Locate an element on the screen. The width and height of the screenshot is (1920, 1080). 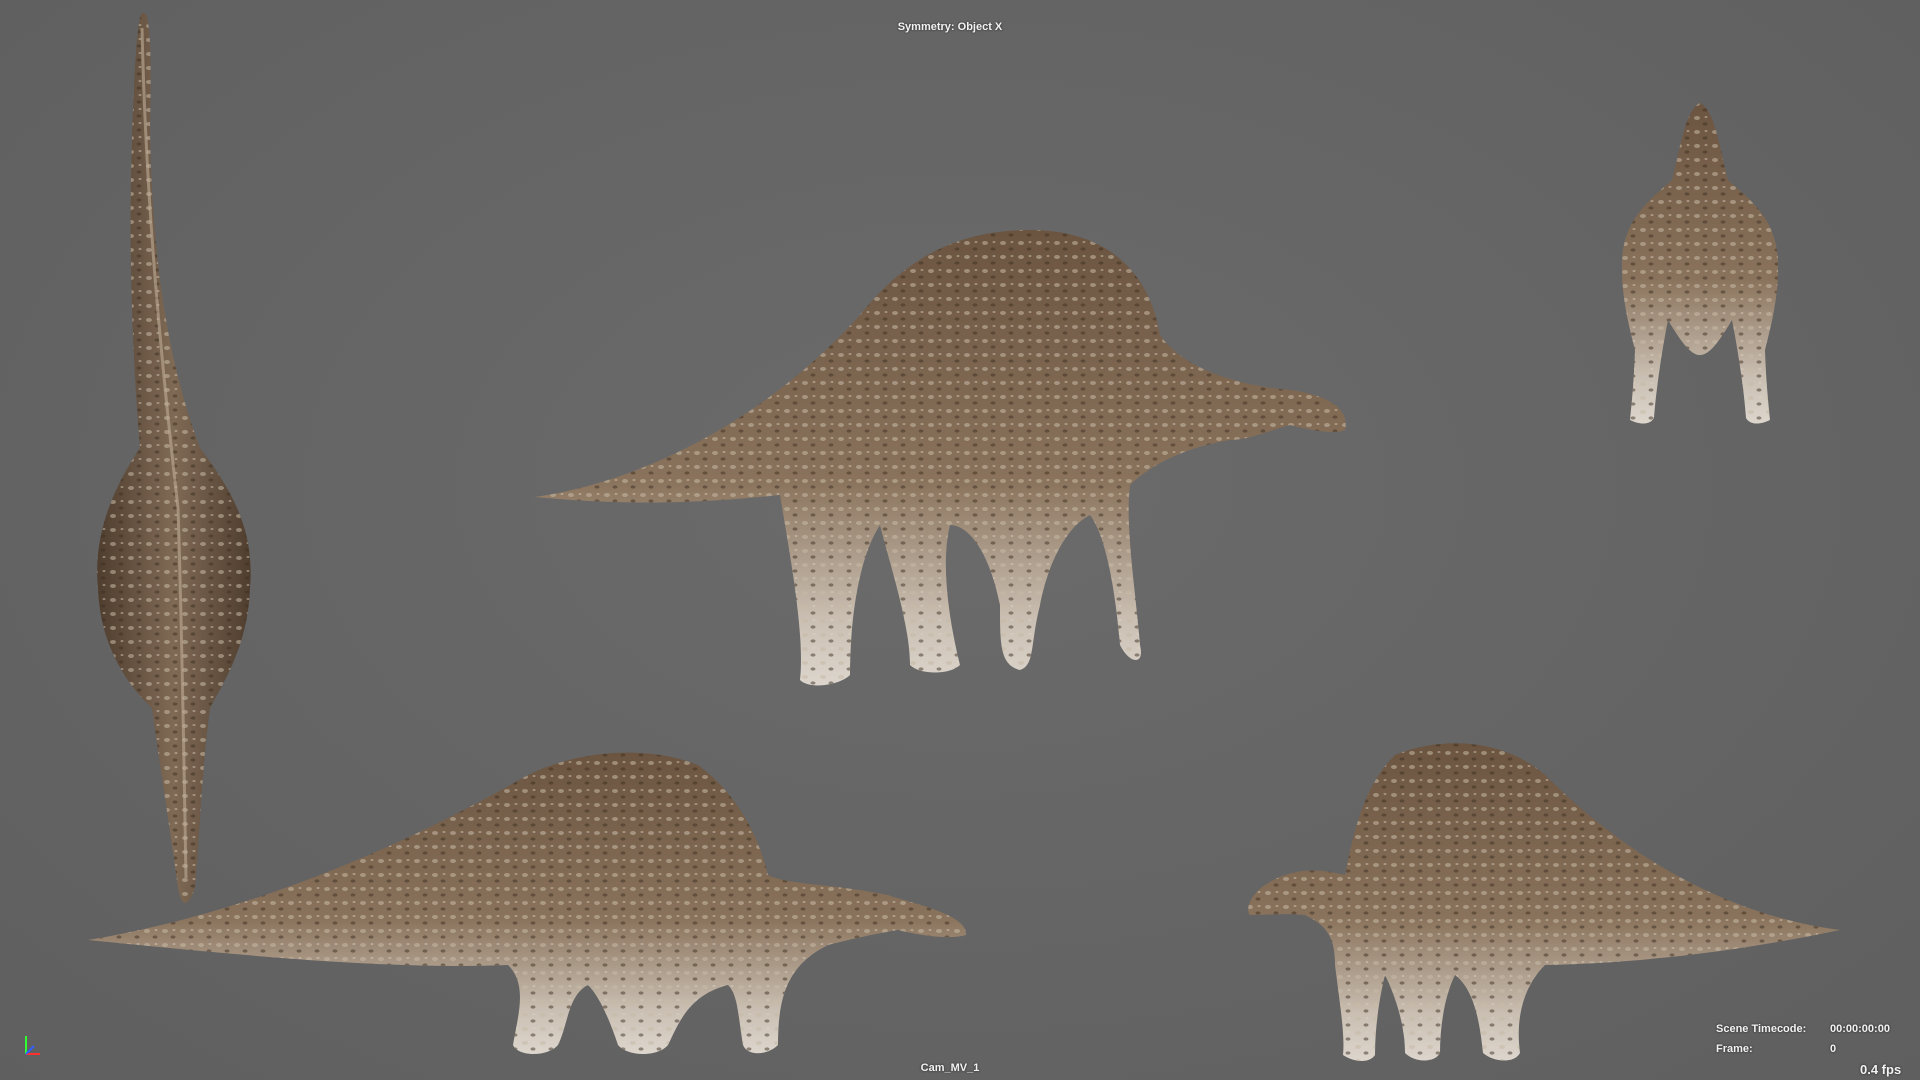
side-view-right-model is located at coordinates (1542, 900).